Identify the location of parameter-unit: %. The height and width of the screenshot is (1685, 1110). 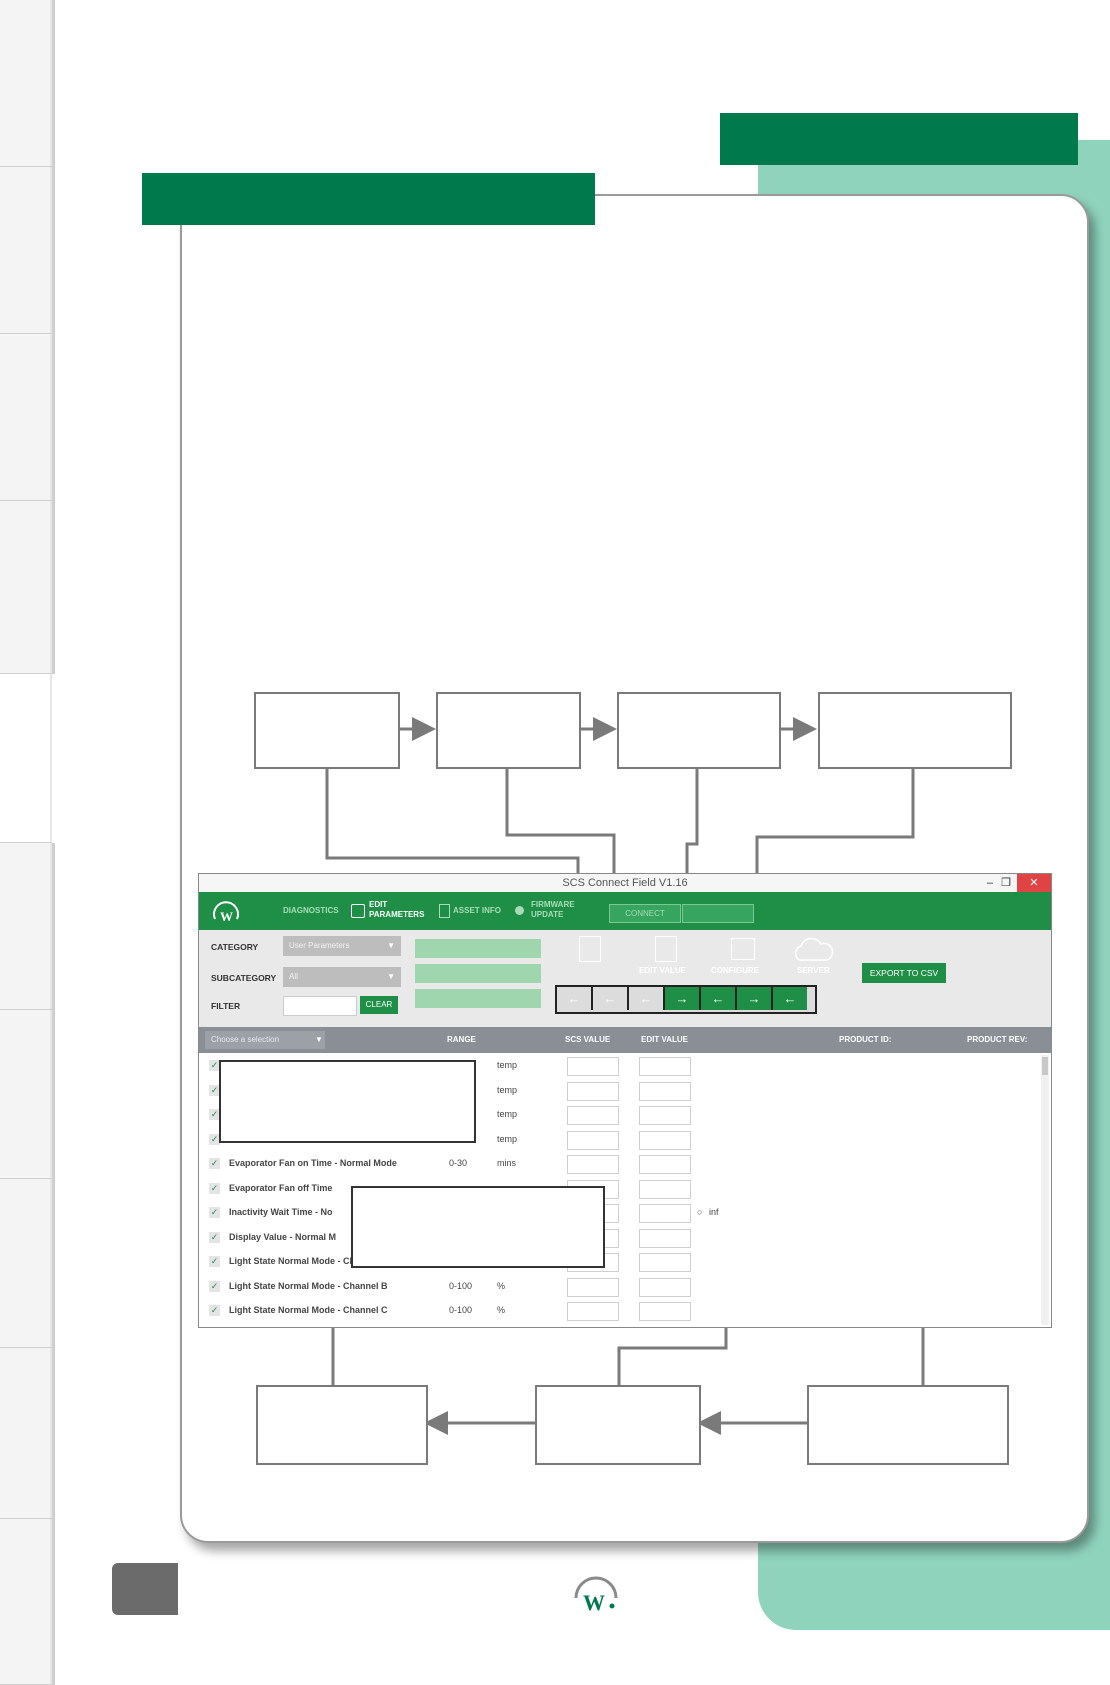
(501, 1285).